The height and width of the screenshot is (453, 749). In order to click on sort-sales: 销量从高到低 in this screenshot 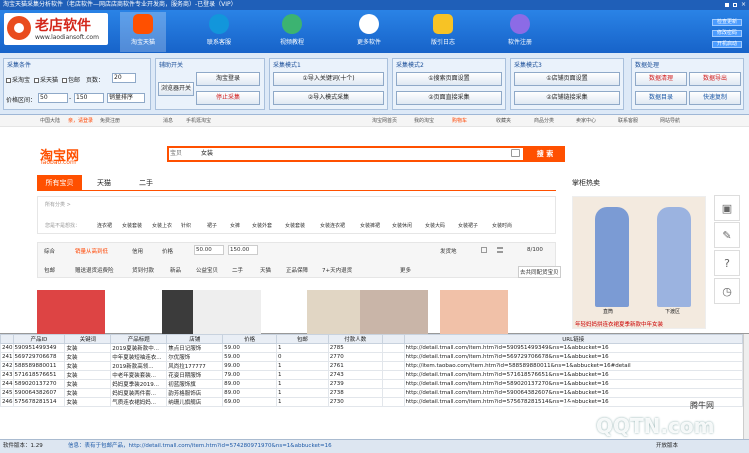, I will do `click(91, 251)`.